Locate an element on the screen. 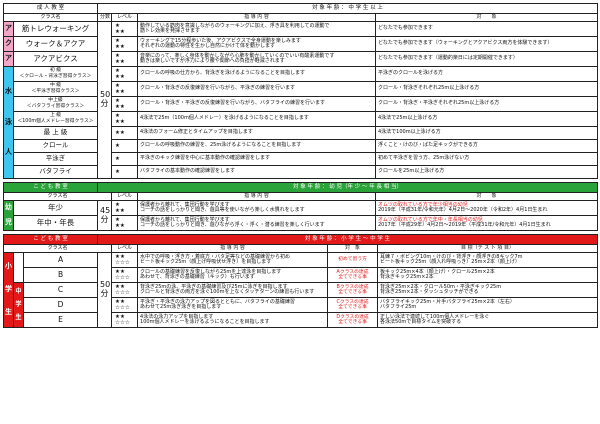 Image resolution: width=600 pixels, height=424 pixels. adult-header-minutes: 分数 is located at coordinates (104, 17).